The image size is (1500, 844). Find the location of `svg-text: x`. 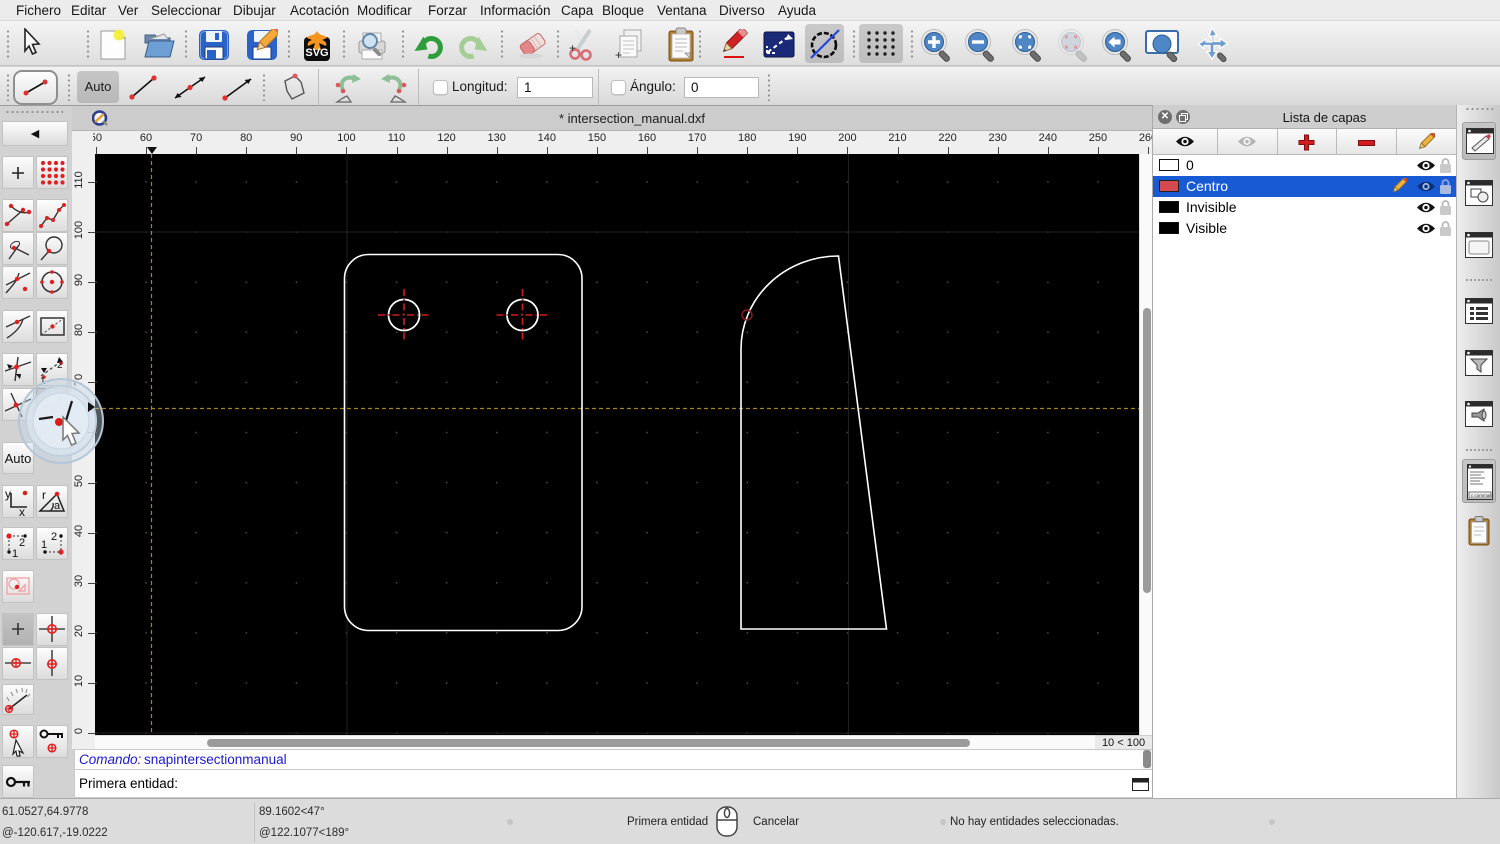

svg-text: x is located at coordinates (22, 511).